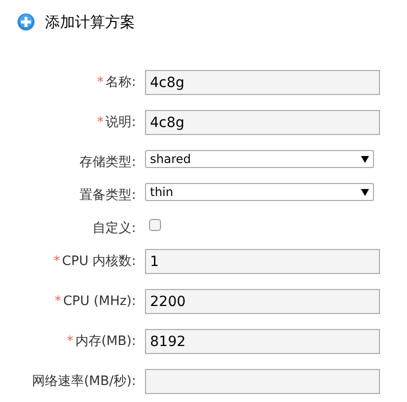 This screenshot has width=407, height=402. Describe the element at coordinates (26, 22) in the screenshot. I see `add-icon` at that location.